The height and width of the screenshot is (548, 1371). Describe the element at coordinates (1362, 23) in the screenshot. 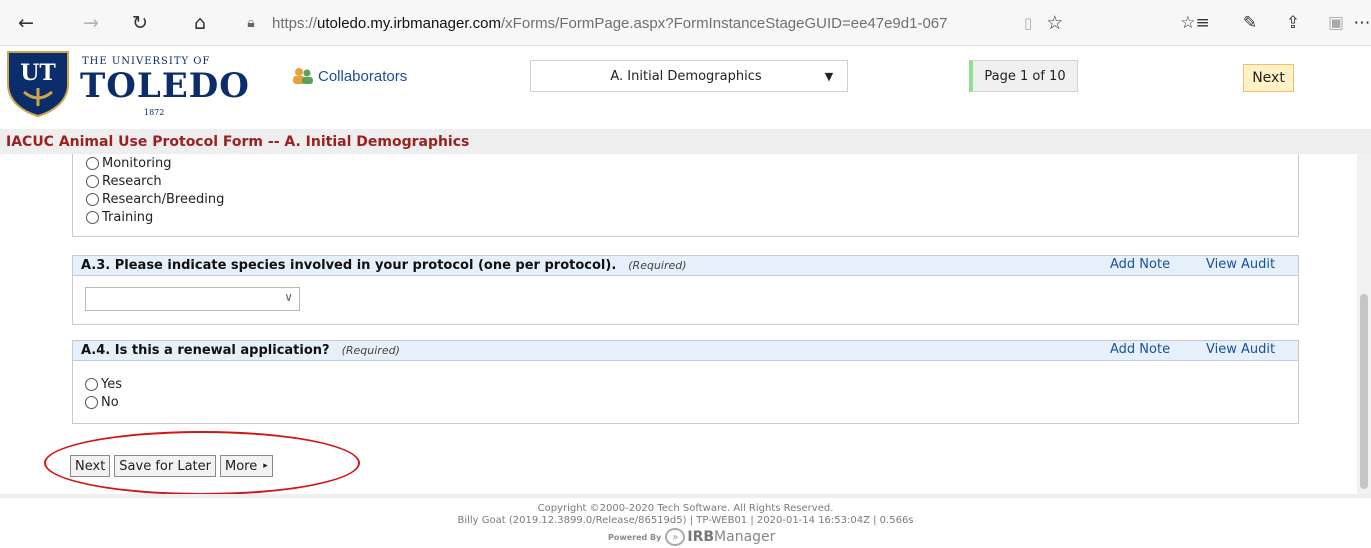

I see `more-icon: ⋯` at that location.